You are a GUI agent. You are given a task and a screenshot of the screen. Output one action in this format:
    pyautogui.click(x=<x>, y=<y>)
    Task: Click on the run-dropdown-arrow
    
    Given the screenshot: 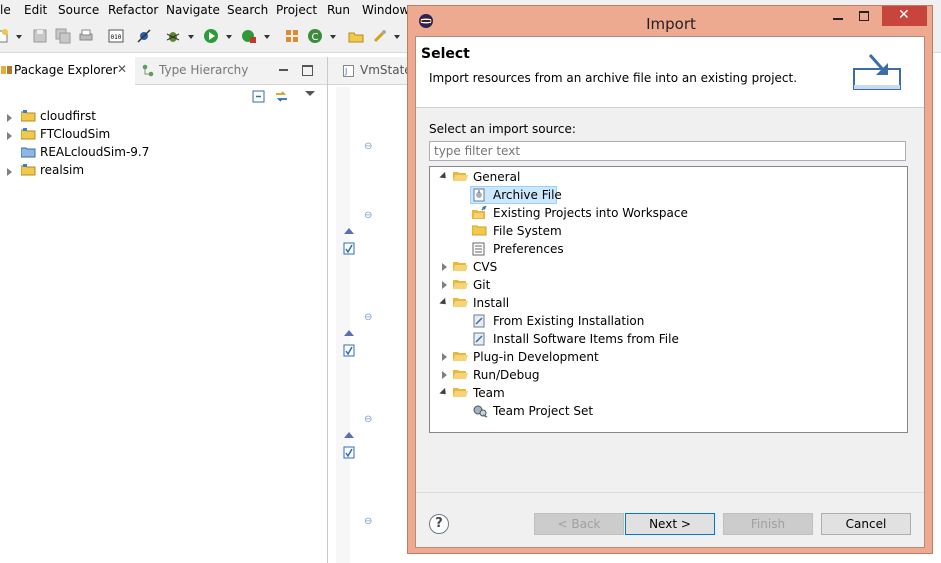 What is the action you would take?
    pyautogui.click(x=229, y=37)
    